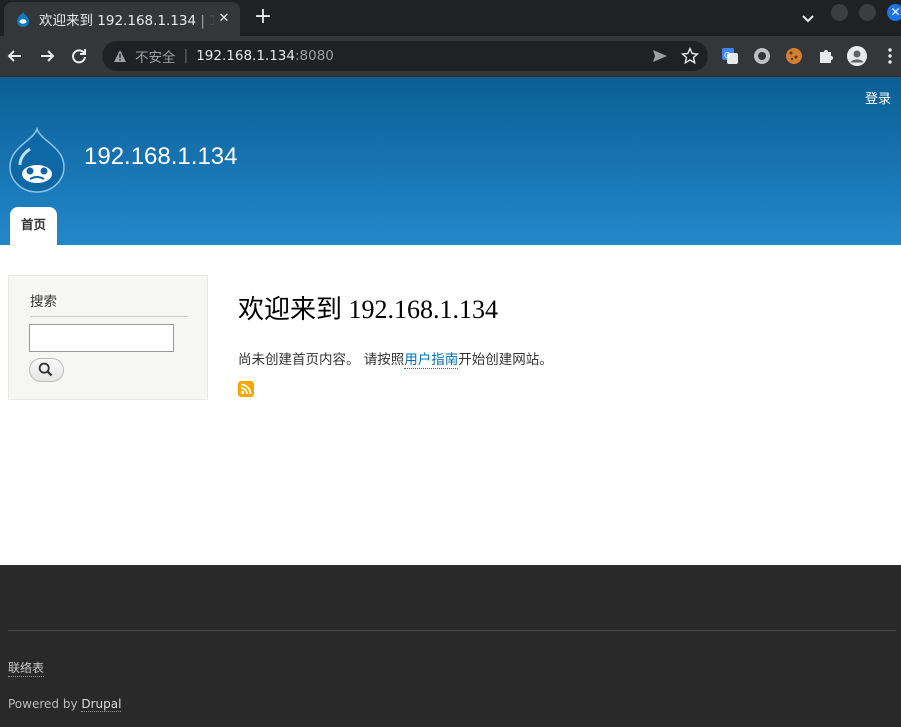  What do you see at coordinates (867, 12) in the screenshot?
I see `maximize-button` at bounding box center [867, 12].